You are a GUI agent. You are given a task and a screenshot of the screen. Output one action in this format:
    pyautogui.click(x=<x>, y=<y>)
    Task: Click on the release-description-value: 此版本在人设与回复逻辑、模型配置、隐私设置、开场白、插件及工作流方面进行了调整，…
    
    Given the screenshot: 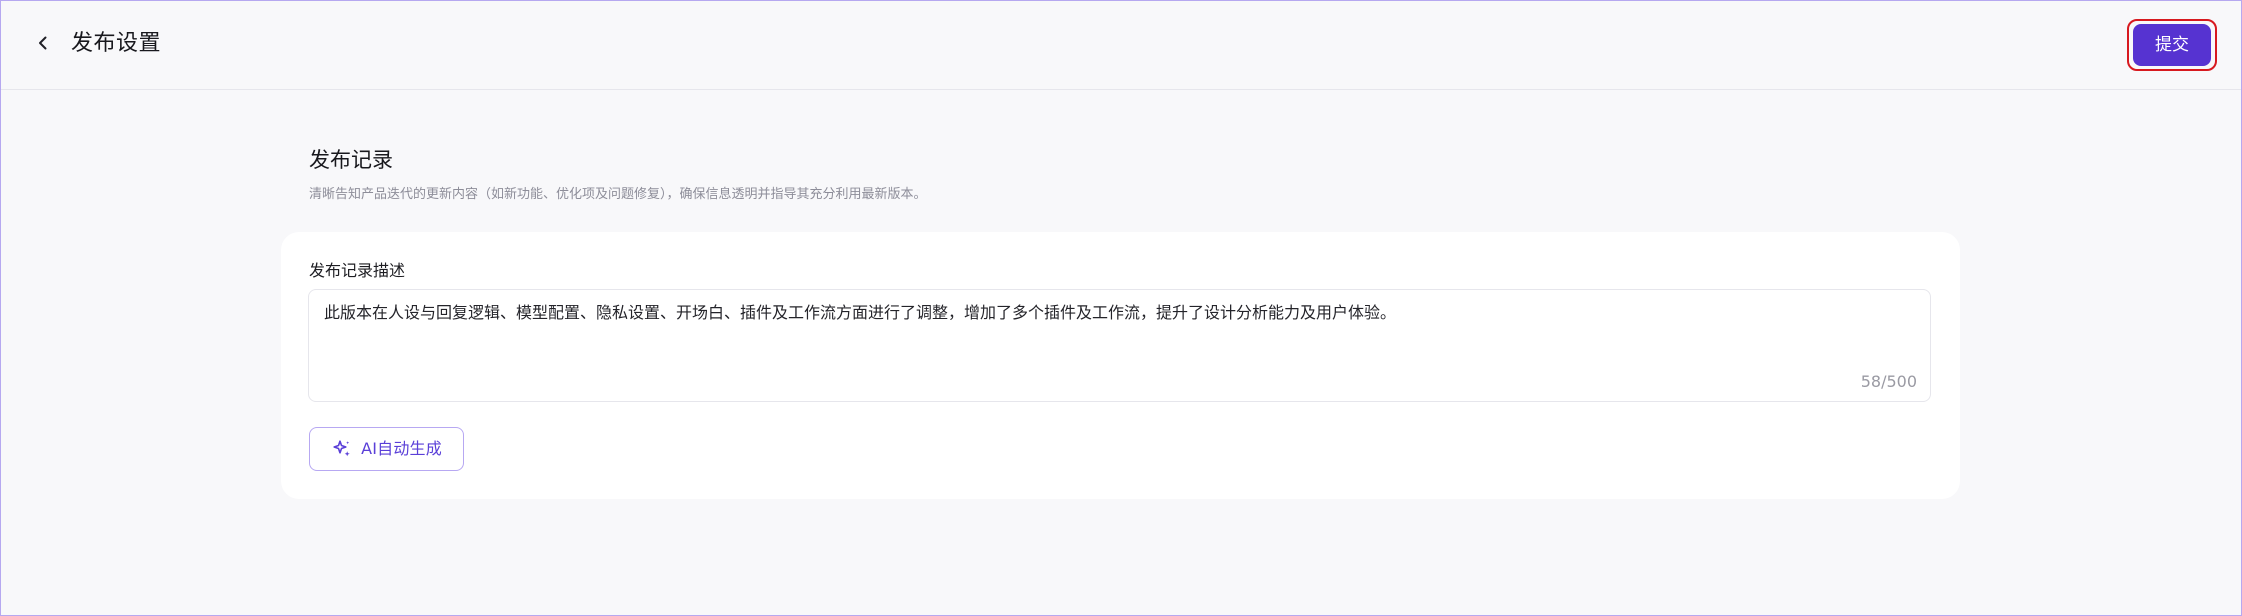 What is the action you would take?
    pyautogui.click(x=1119, y=313)
    